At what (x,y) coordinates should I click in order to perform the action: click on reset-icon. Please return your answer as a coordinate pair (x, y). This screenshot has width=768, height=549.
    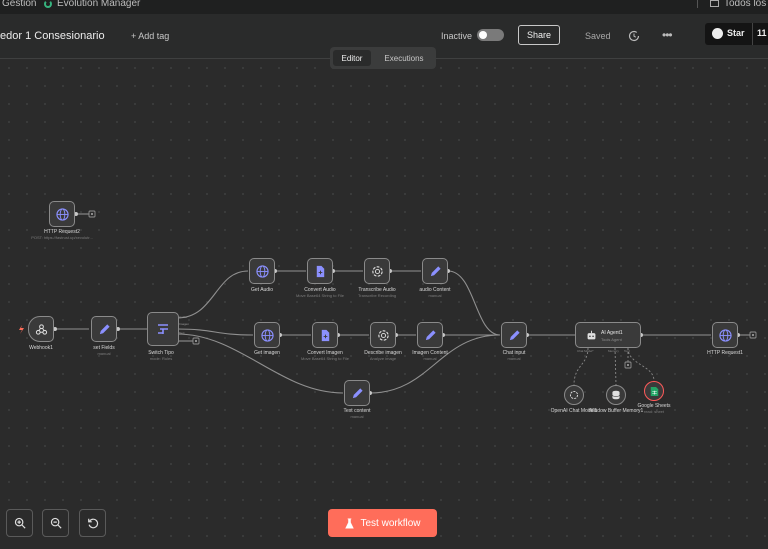
    Looking at the image, I should click on (92, 523).